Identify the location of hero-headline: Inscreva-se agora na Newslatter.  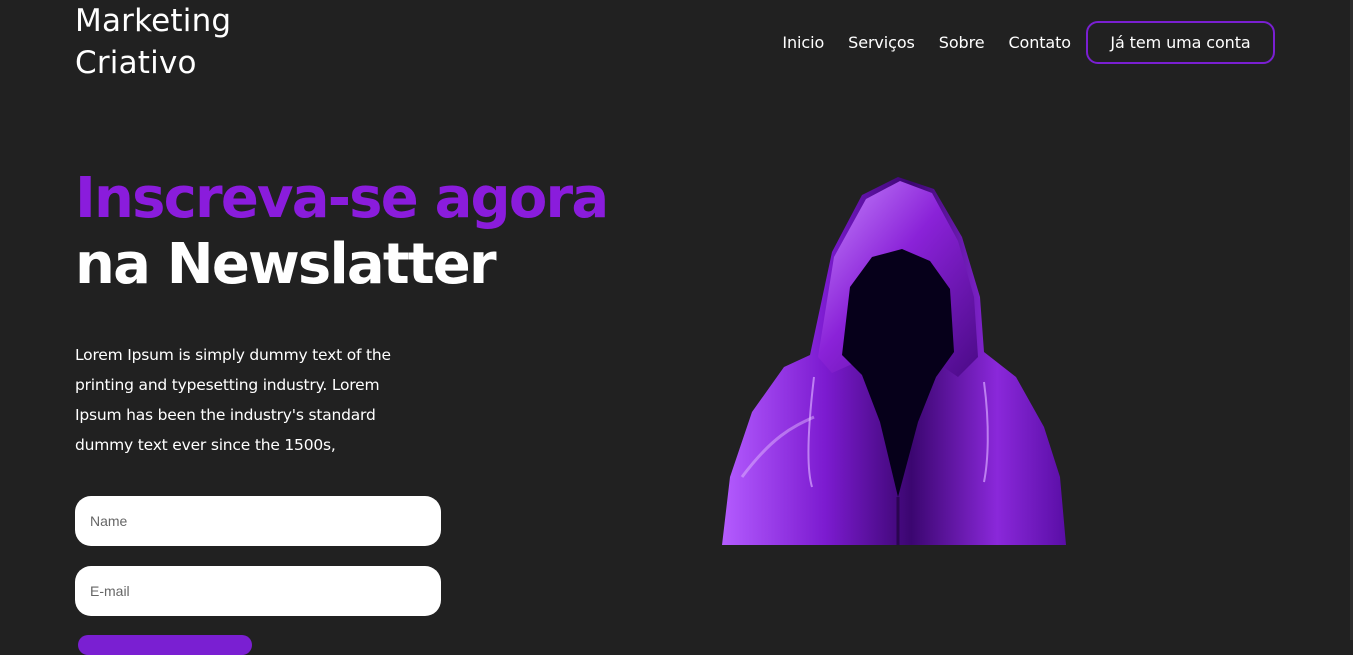
(342, 232).